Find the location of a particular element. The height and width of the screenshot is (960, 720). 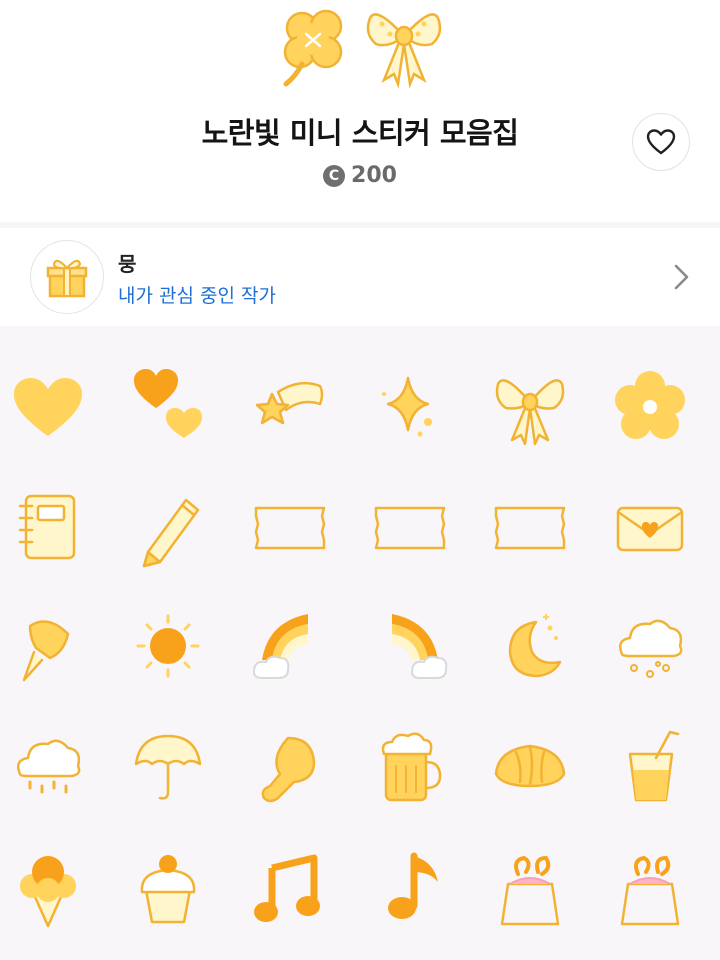

sun-icon is located at coordinates (168, 646).